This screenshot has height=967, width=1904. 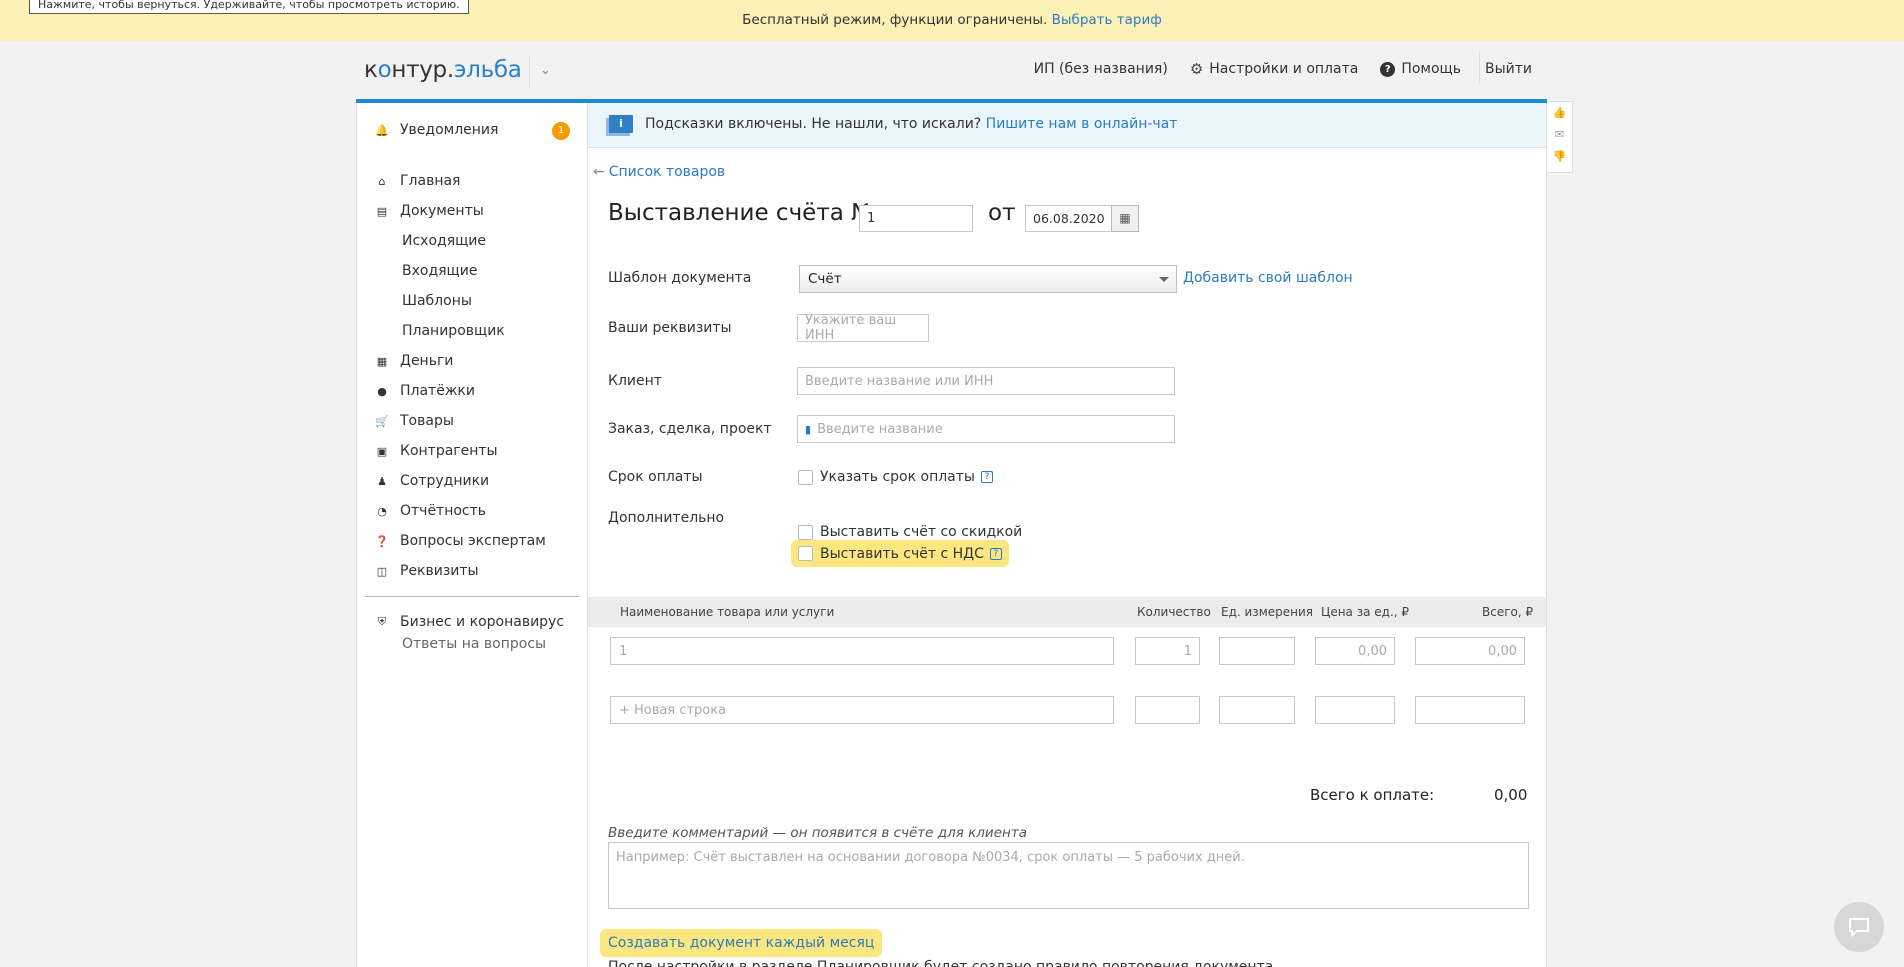 I want to click on add-template-link: Добавить свой шаблон, so click(x=1268, y=278).